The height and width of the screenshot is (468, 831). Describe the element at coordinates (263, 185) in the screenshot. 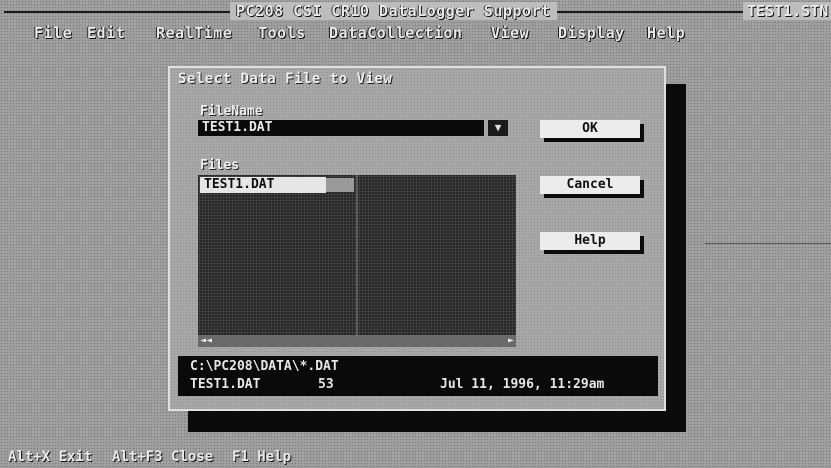

I see `list-item: TEST1.DAT` at that location.